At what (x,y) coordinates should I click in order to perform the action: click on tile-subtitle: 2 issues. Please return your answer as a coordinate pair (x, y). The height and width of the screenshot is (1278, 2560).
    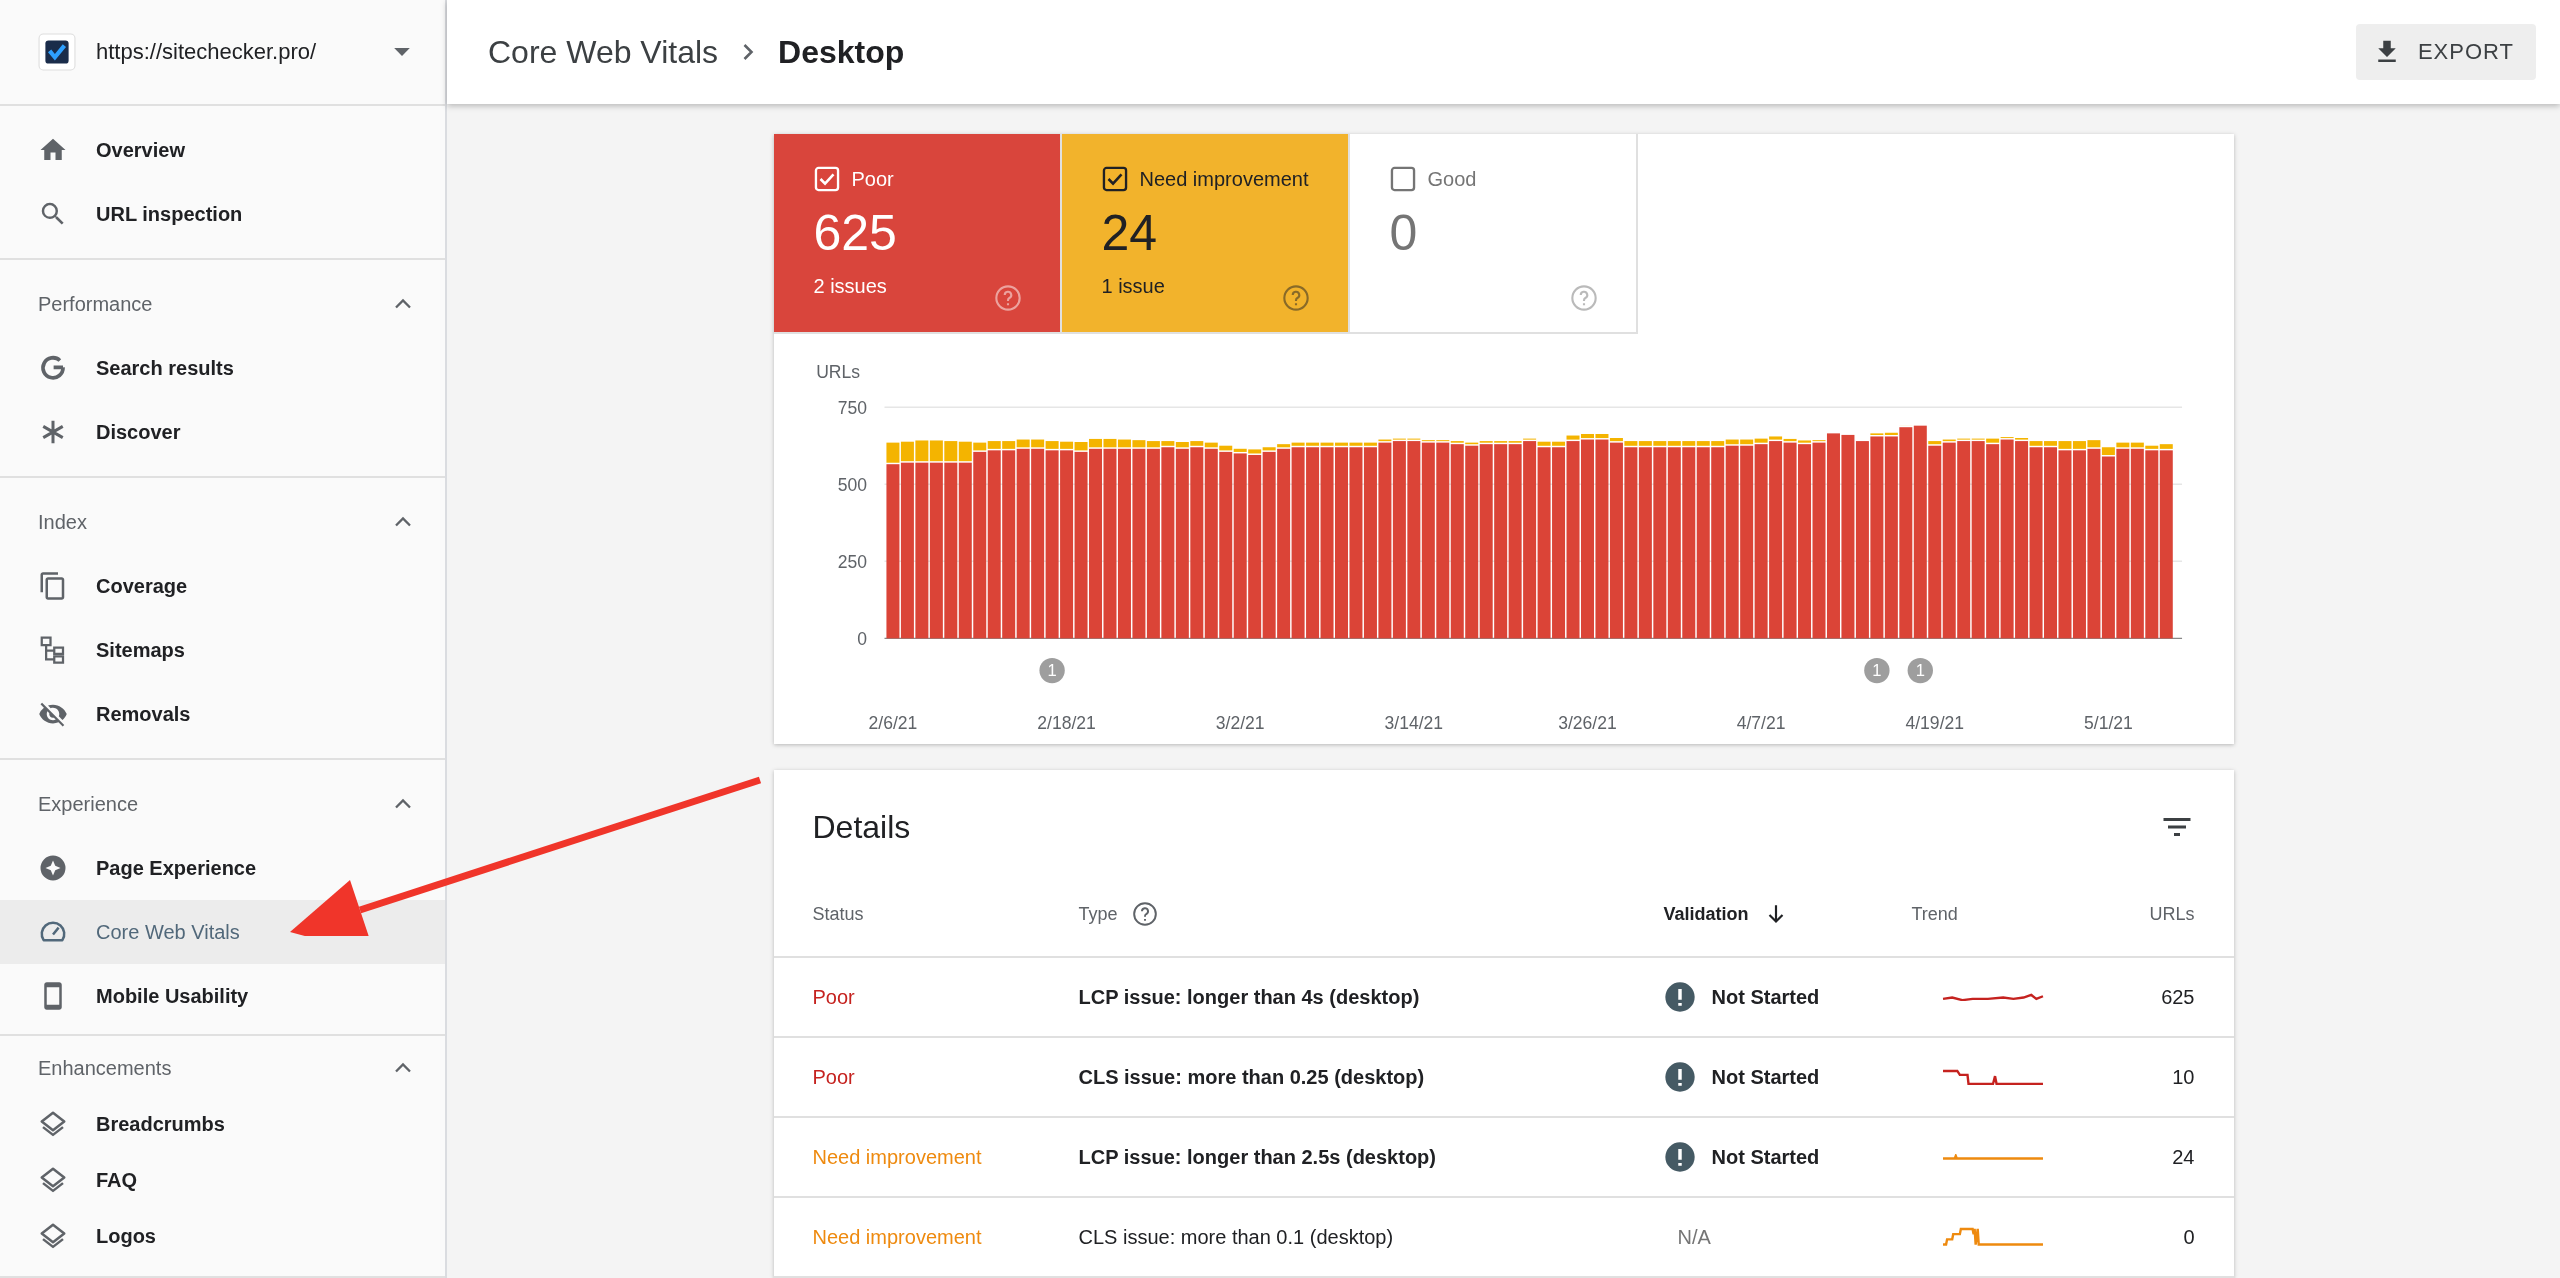
    Looking at the image, I should click on (850, 286).